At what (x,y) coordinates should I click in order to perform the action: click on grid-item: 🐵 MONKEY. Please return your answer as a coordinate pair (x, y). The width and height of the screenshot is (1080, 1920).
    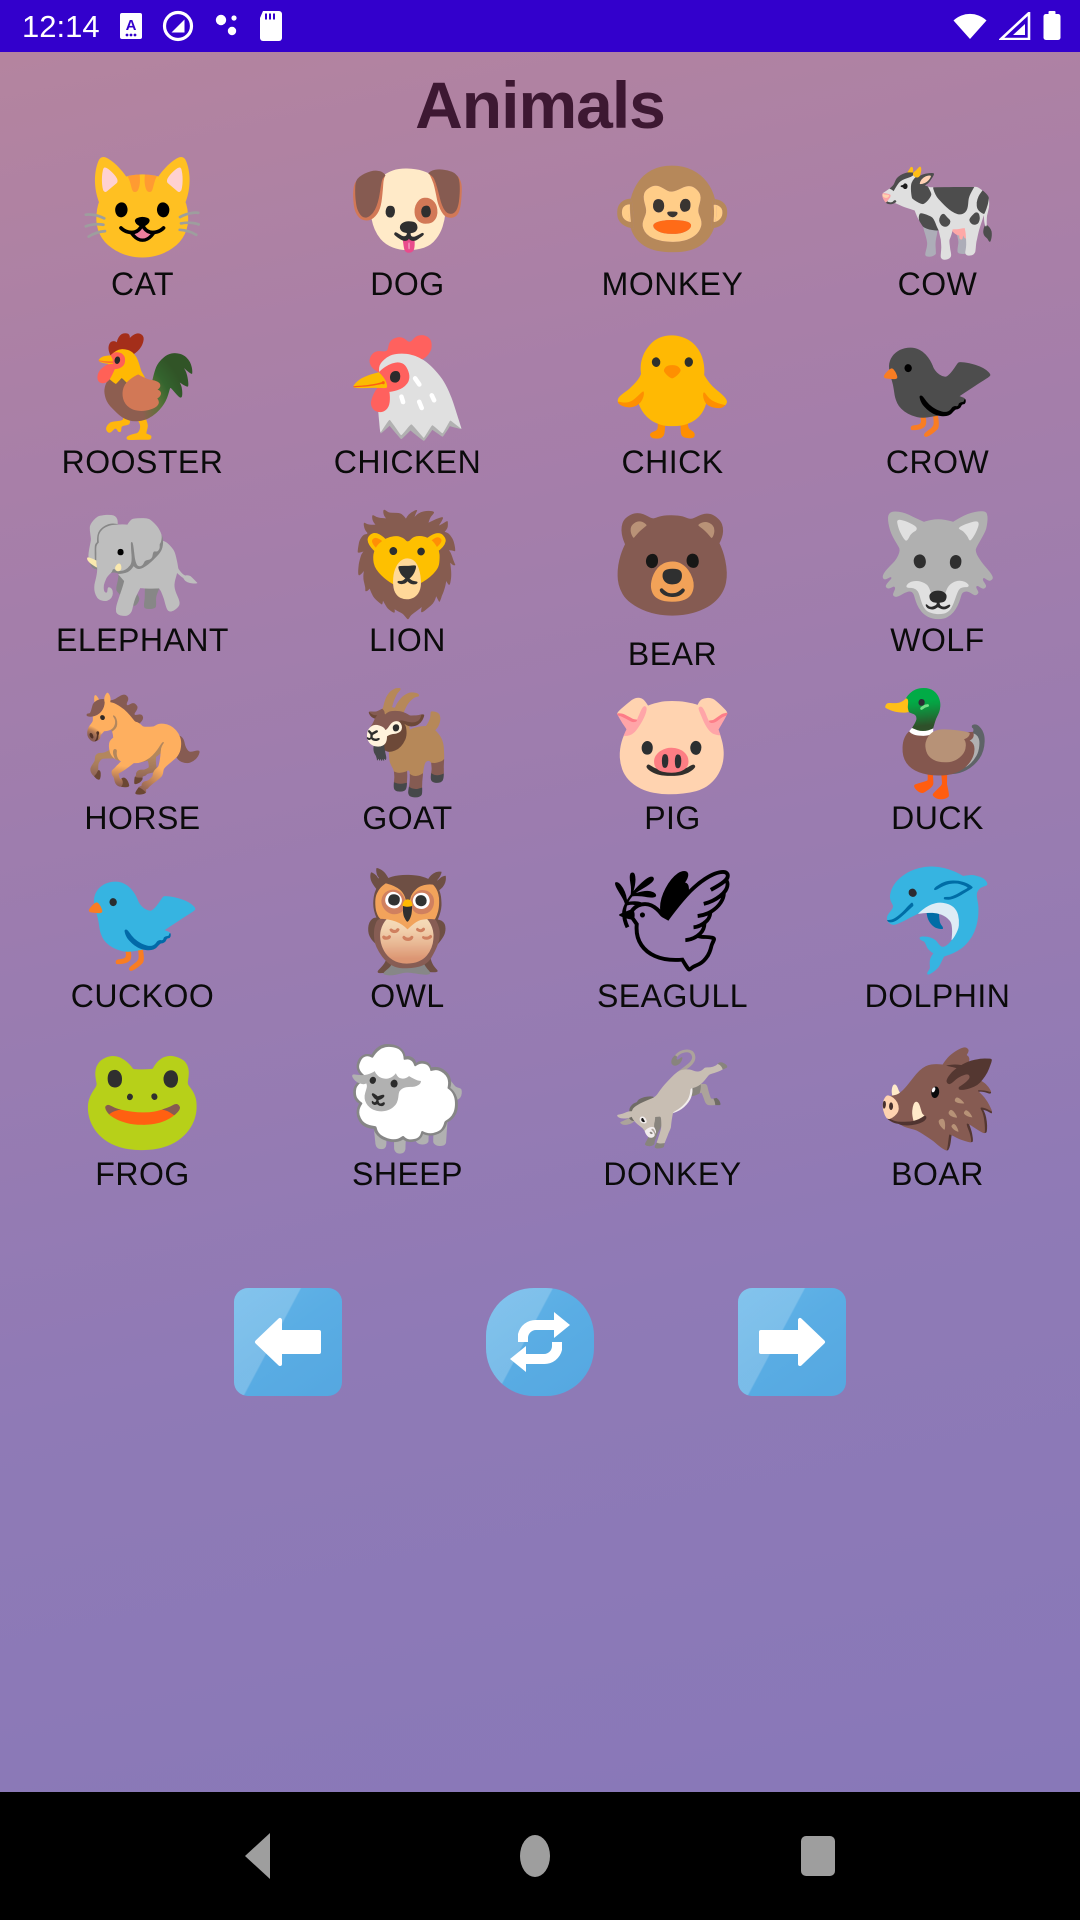
    Looking at the image, I should click on (672, 239).